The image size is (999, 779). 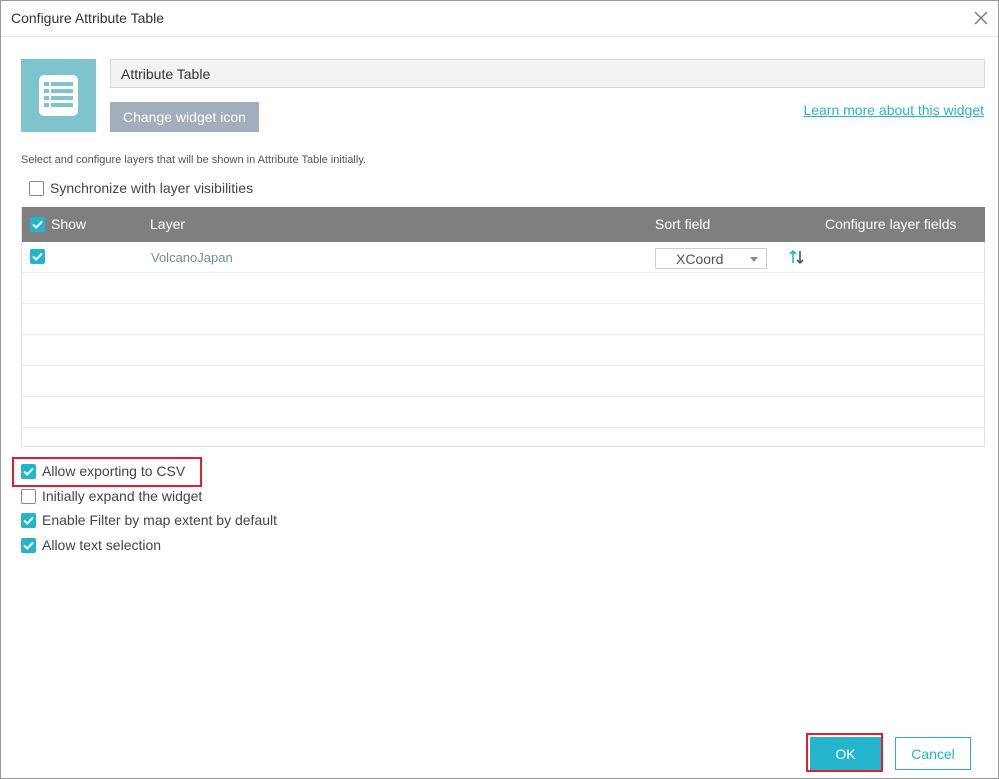 What do you see at coordinates (192, 257) in the screenshot?
I see `layer-name: VolcanoJapan` at bounding box center [192, 257].